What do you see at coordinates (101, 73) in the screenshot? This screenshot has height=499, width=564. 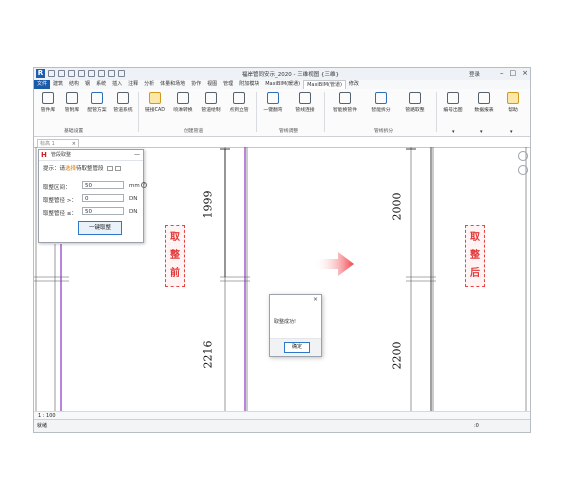 I see `measure-icon` at bounding box center [101, 73].